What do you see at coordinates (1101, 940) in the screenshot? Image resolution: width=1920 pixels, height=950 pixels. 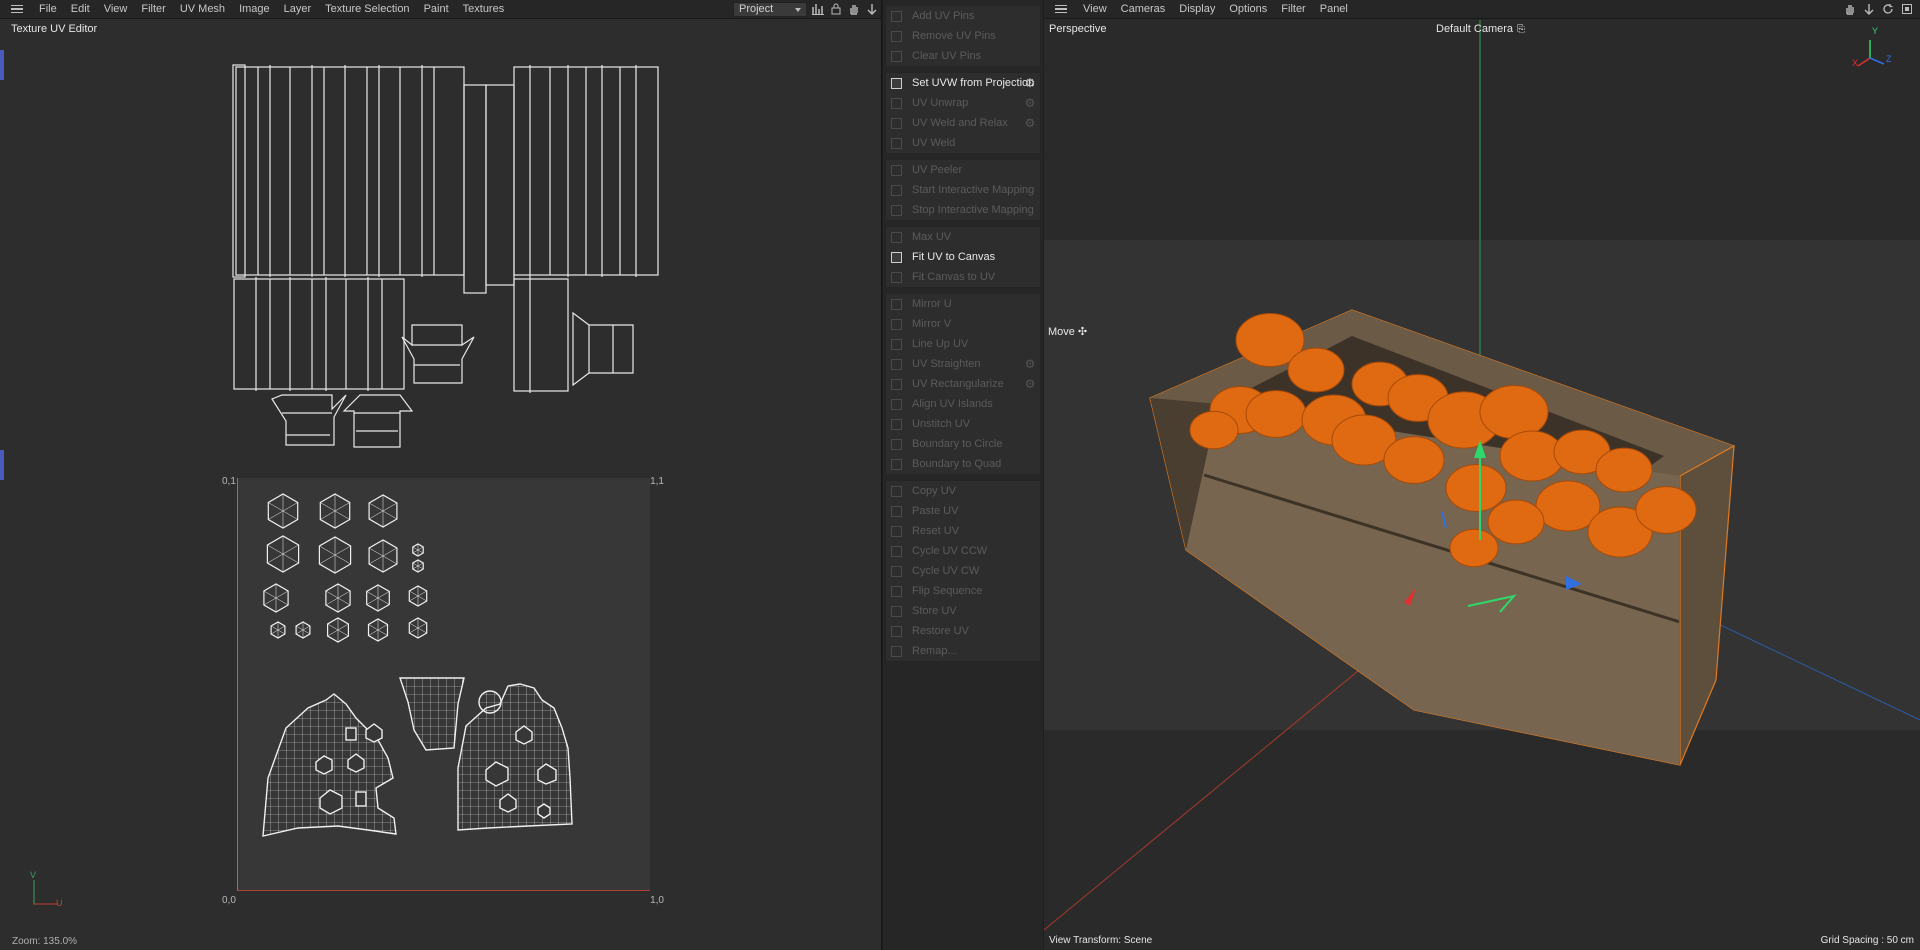 I see `view-transform: View Transform: Scene` at bounding box center [1101, 940].